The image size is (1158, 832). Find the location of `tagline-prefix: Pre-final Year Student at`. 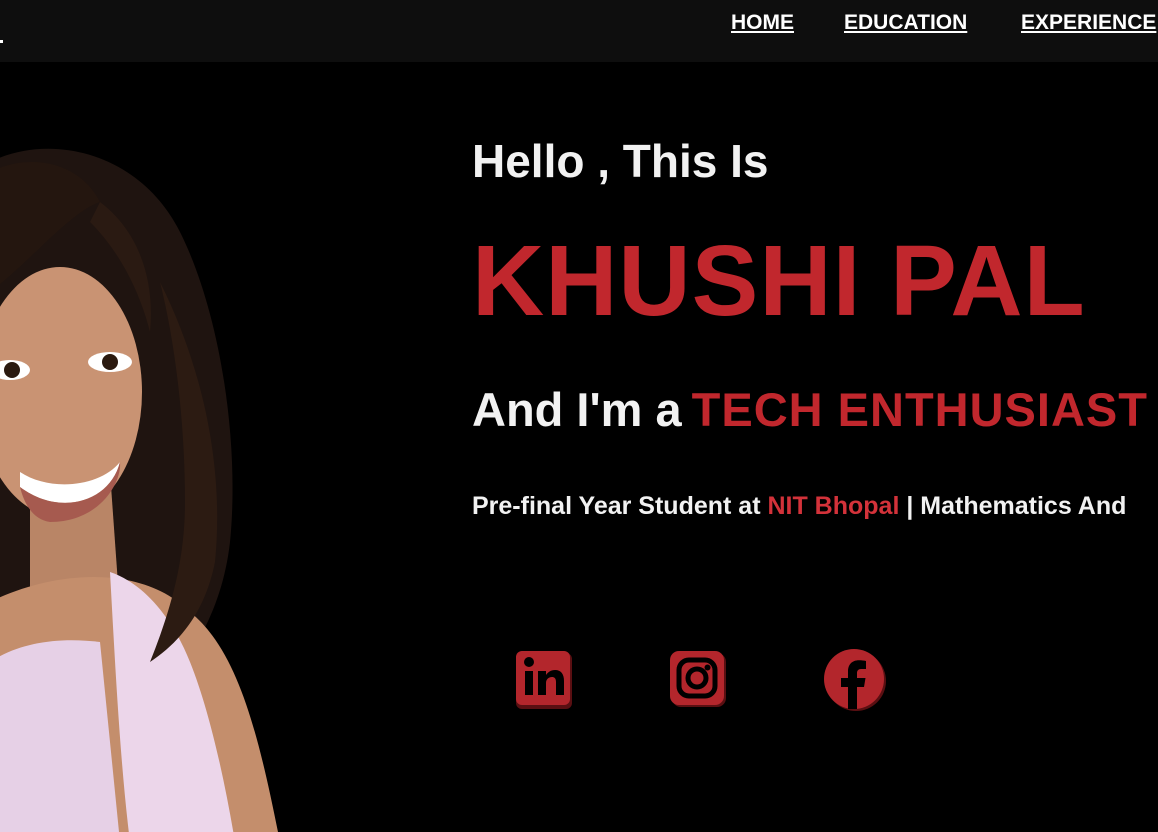

tagline-prefix: Pre-final Year Student at is located at coordinates (616, 506).